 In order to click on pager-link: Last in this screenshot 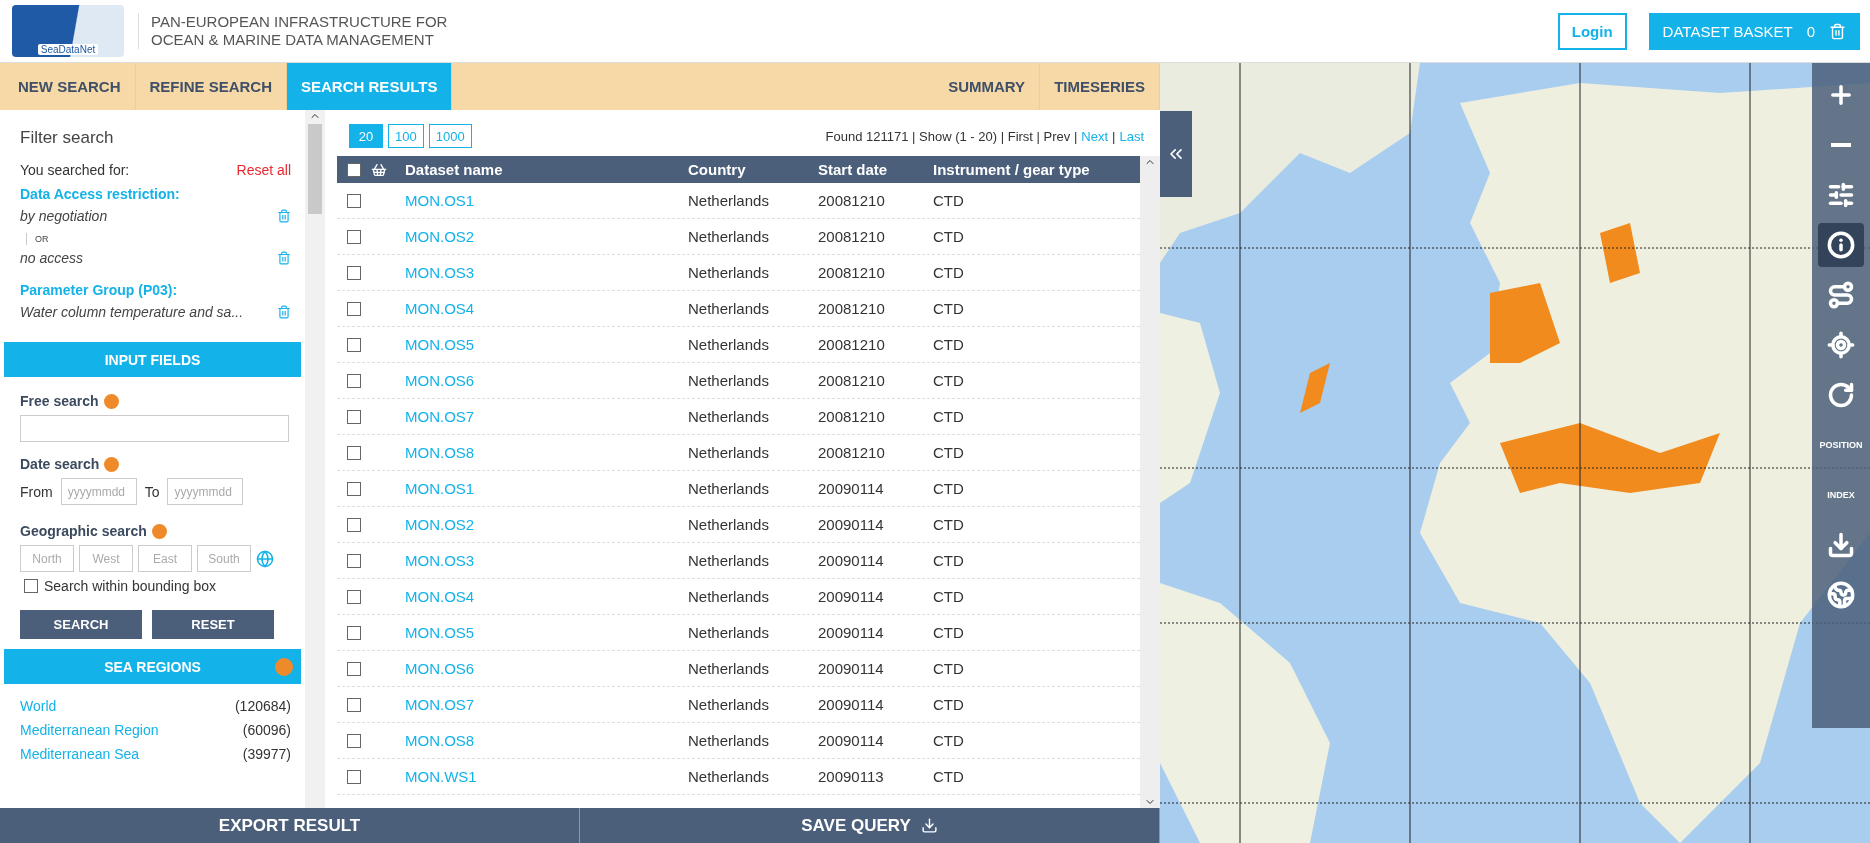, I will do `click(1131, 136)`.